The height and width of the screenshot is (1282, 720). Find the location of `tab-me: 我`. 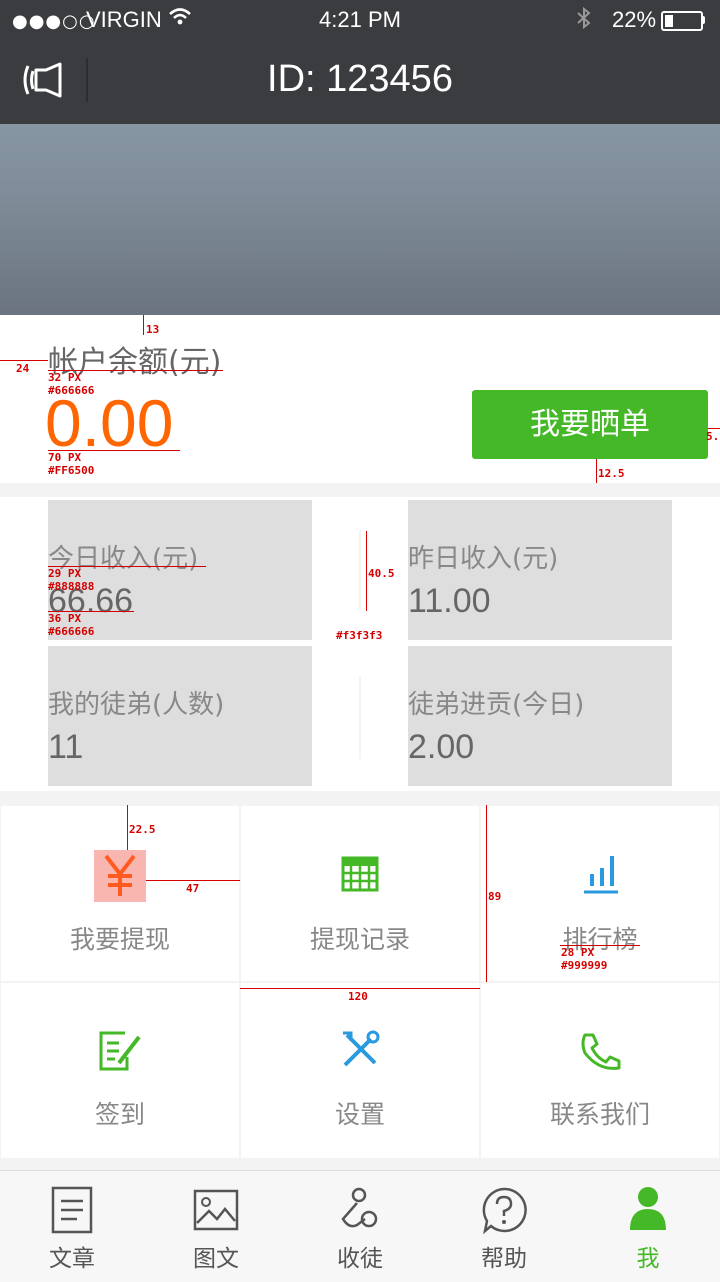

tab-me: 我 is located at coordinates (648, 1226).